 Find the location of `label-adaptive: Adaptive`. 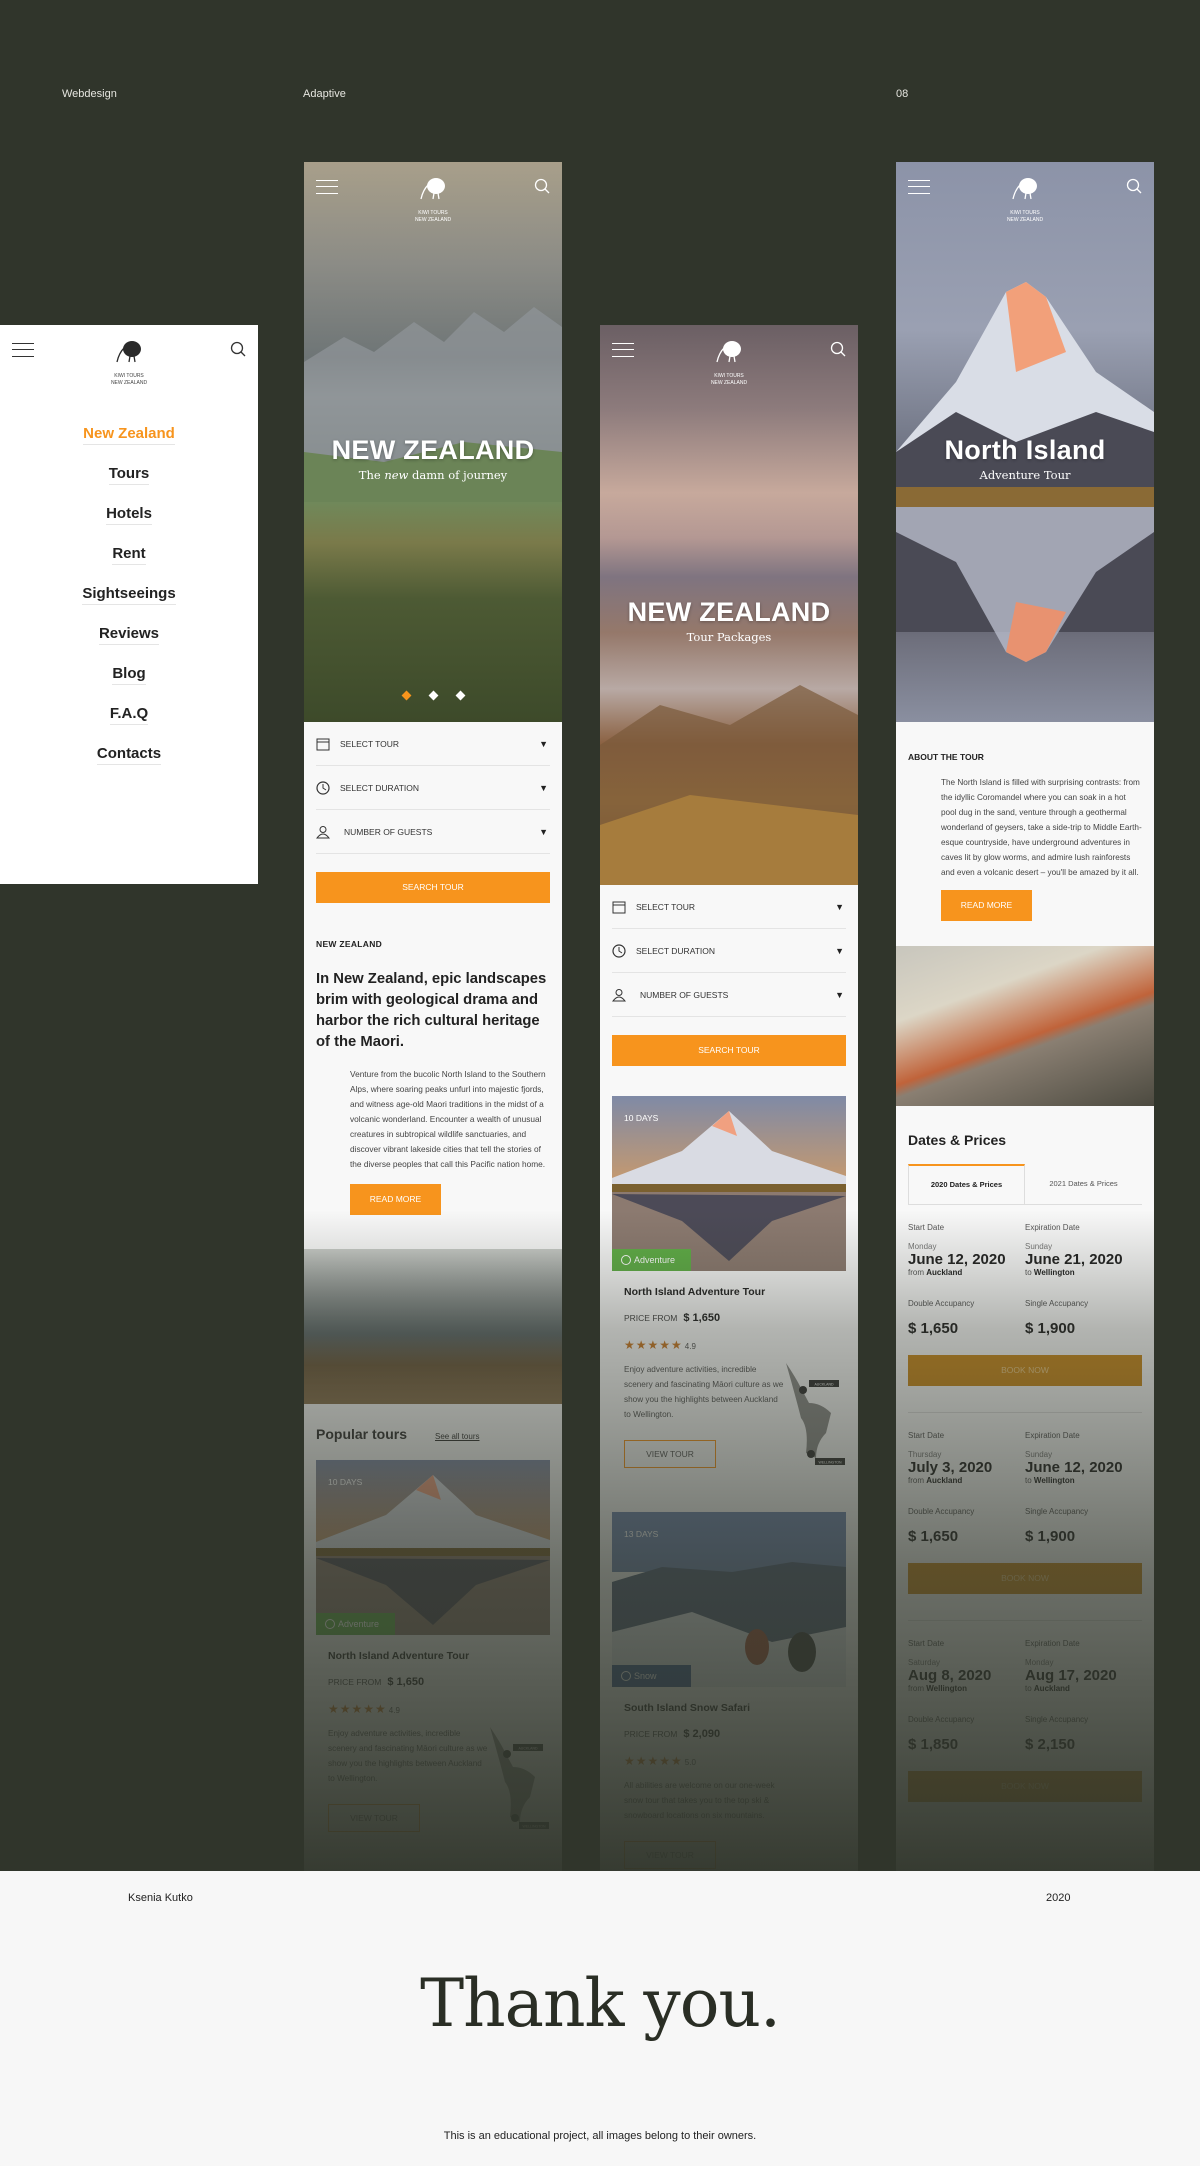

label-adaptive: Adaptive is located at coordinates (324, 94).